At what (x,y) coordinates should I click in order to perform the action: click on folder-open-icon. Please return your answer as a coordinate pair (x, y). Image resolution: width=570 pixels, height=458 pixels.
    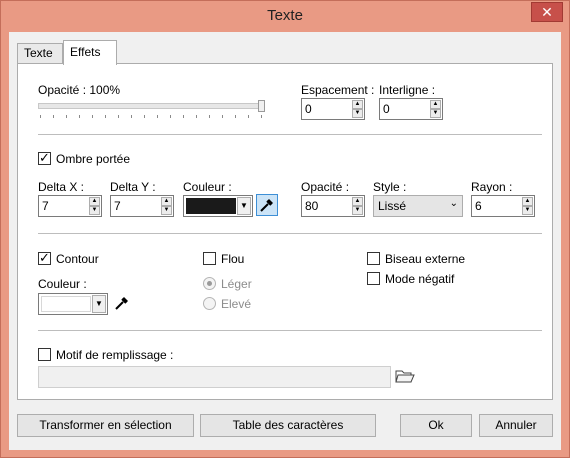
    Looking at the image, I should click on (405, 376).